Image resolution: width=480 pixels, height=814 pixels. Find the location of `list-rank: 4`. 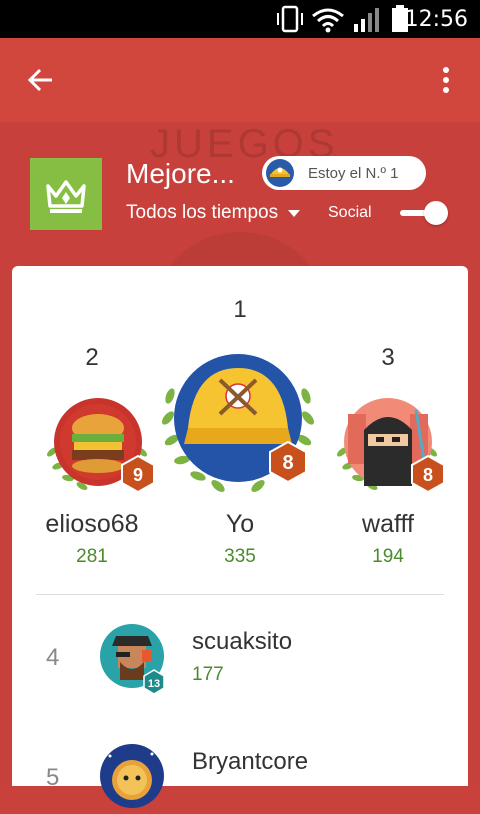

list-rank: 4 is located at coordinates (53, 657).